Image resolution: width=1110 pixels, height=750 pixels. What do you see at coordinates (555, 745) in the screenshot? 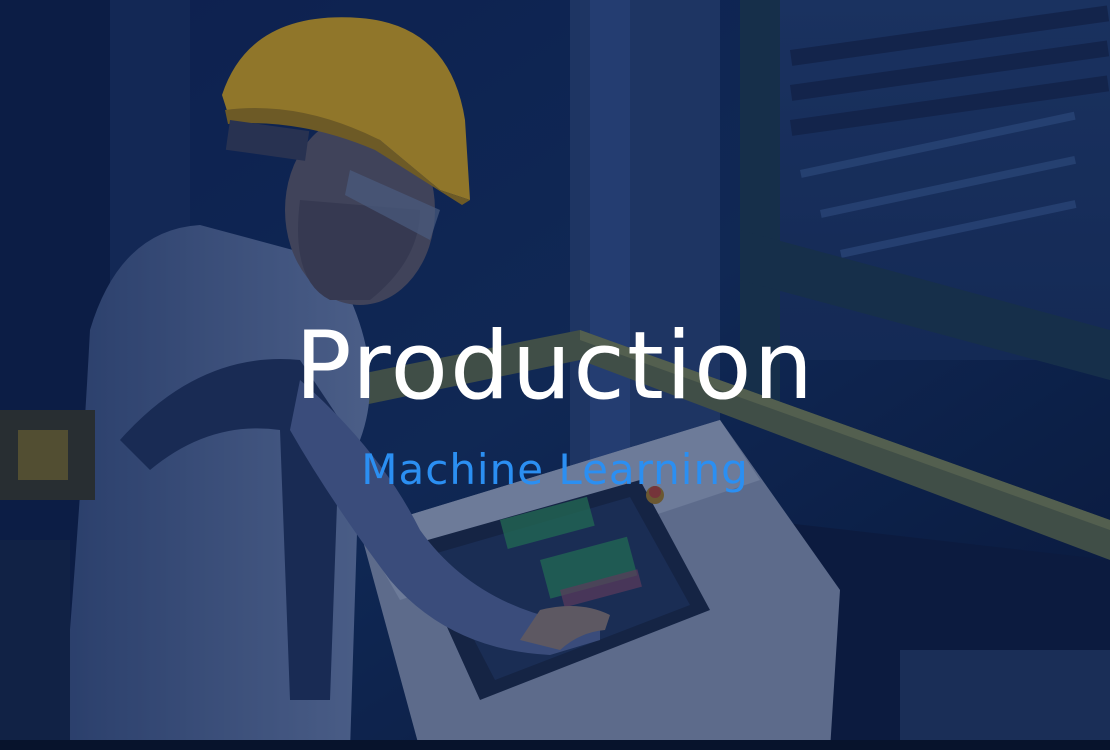
I see `bottom-strip` at bounding box center [555, 745].